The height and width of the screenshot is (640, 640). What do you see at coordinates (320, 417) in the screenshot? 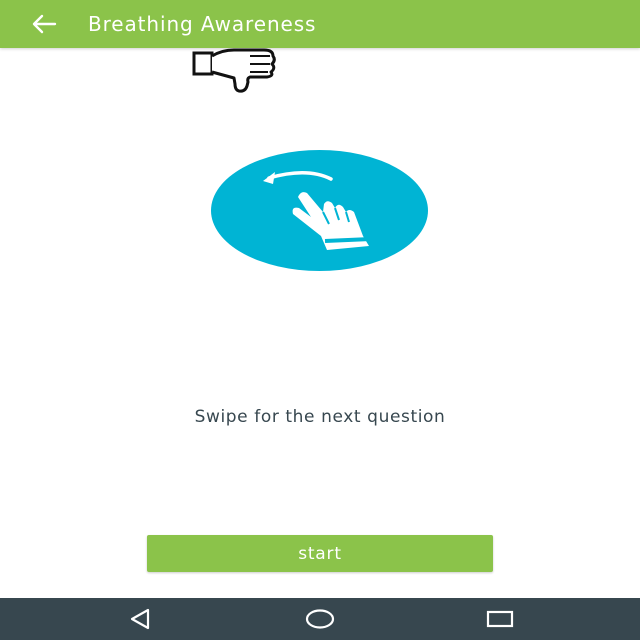
I see `swipe-hint-text: Swipe for the next question` at bounding box center [320, 417].